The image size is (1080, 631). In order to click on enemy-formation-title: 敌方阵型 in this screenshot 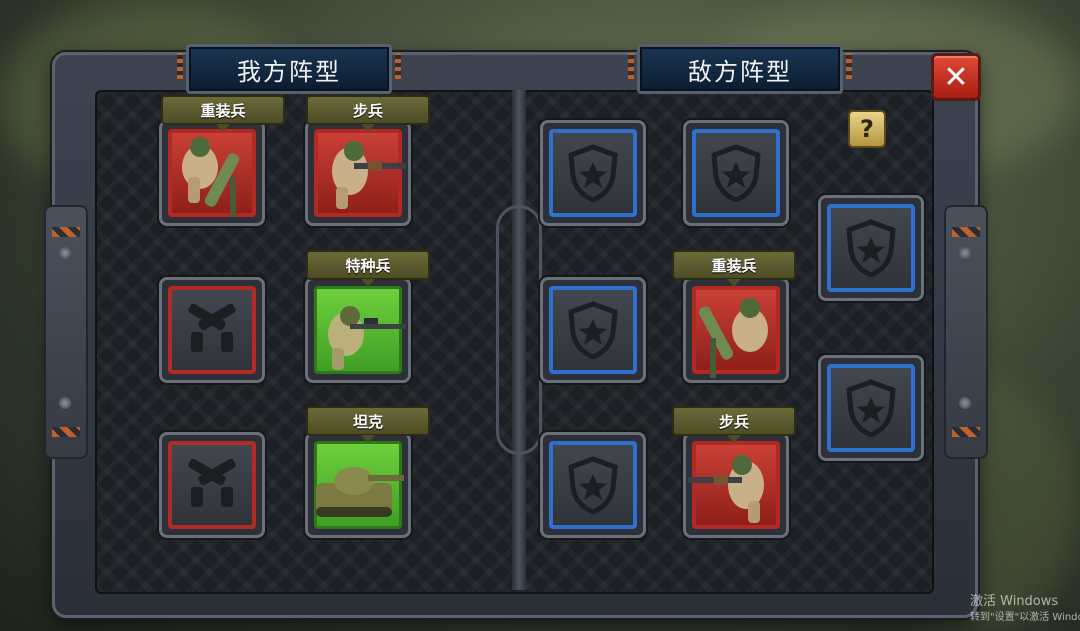, I will do `click(740, 69)`.